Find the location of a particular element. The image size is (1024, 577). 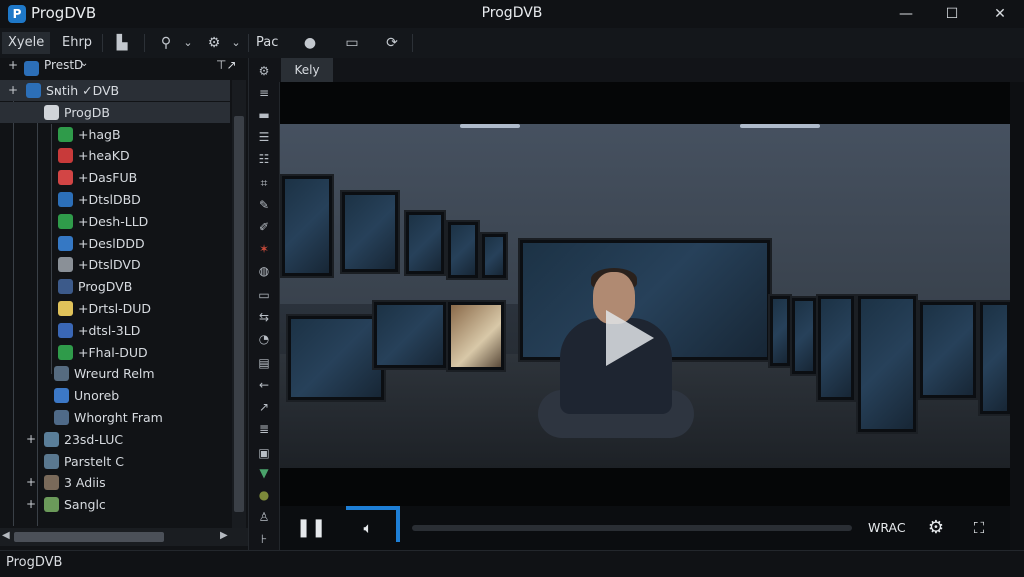

tree-item: +DtslDBD is located at coordinates (115, 199).